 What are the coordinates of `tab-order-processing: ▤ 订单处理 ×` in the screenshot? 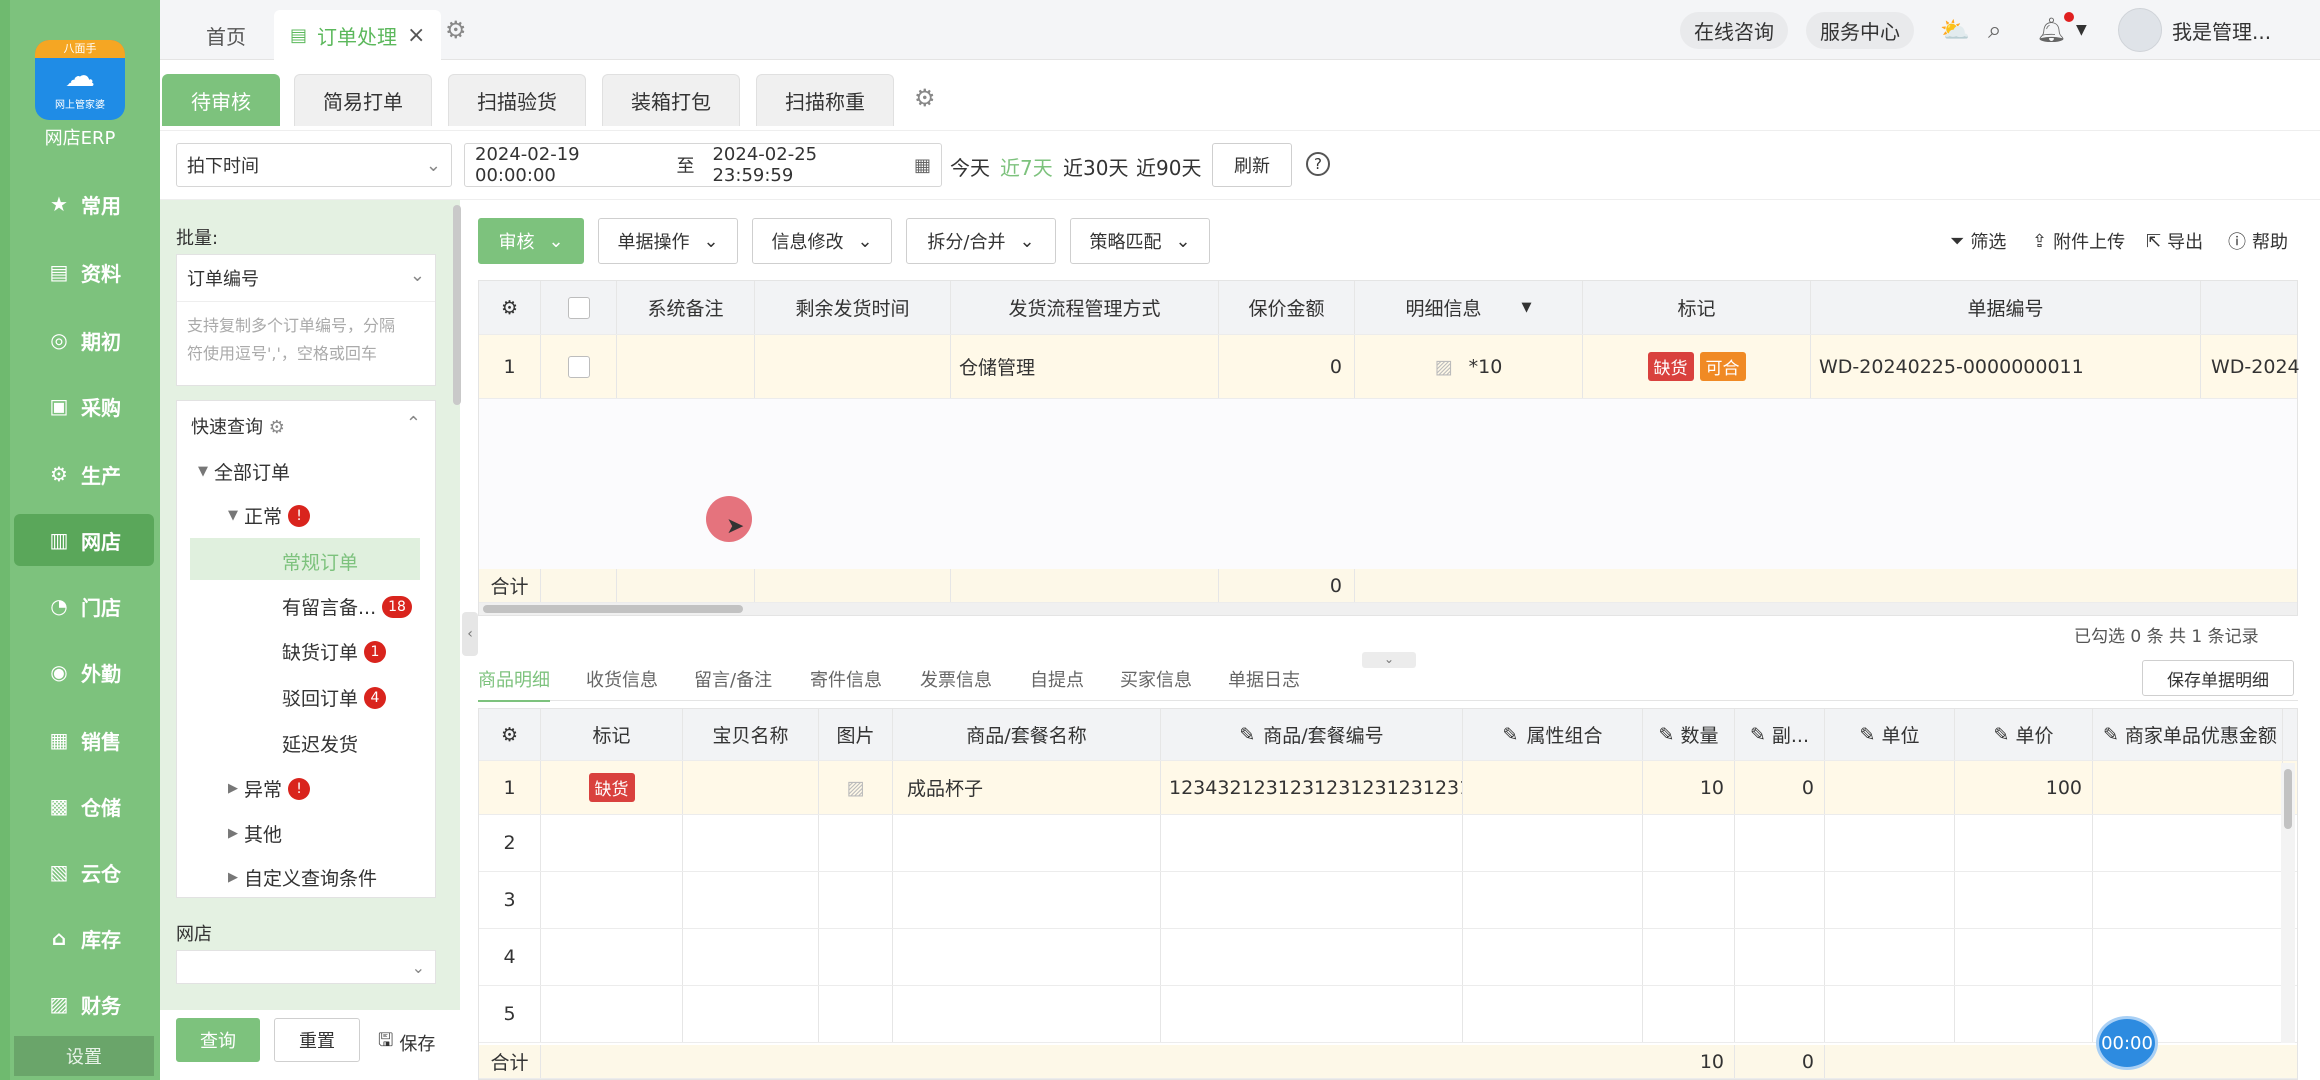 It's located at (358, 35).